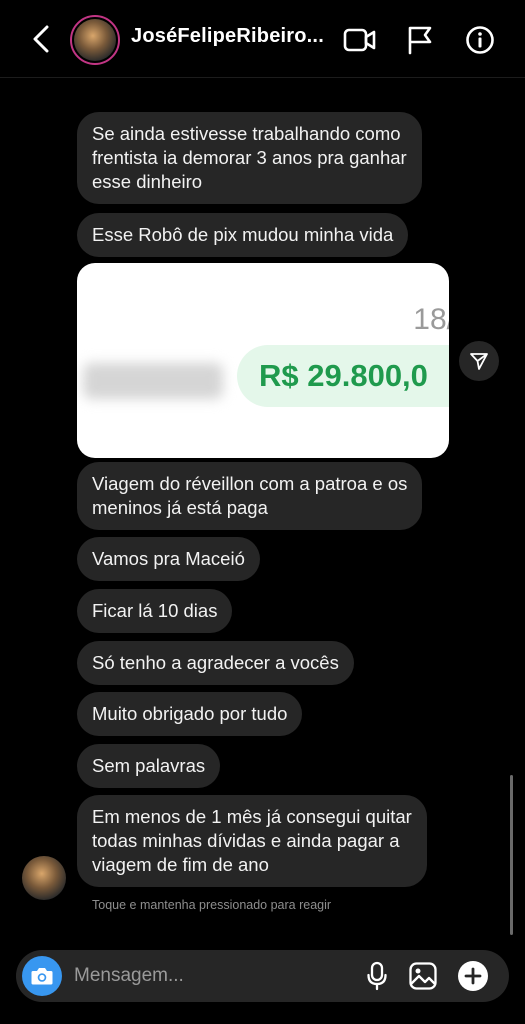 The height and width of the screenshot is (1024, 525). I want to click on info-icon, so click(480, 40).